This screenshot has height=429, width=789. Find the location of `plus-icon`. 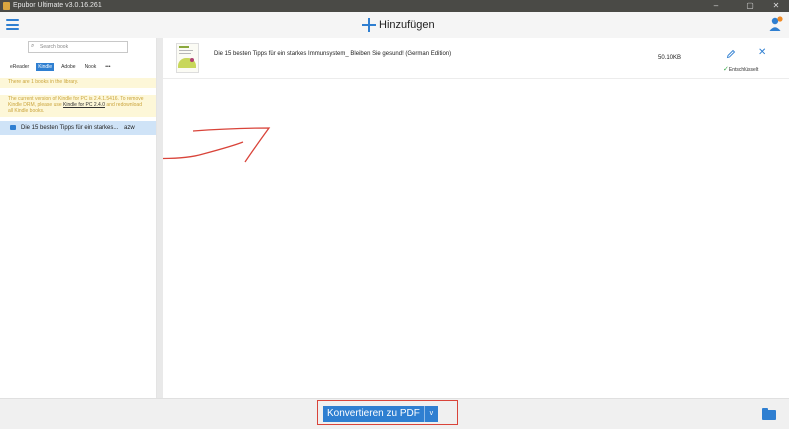

plus-icon is located at coordinates (369, 25).